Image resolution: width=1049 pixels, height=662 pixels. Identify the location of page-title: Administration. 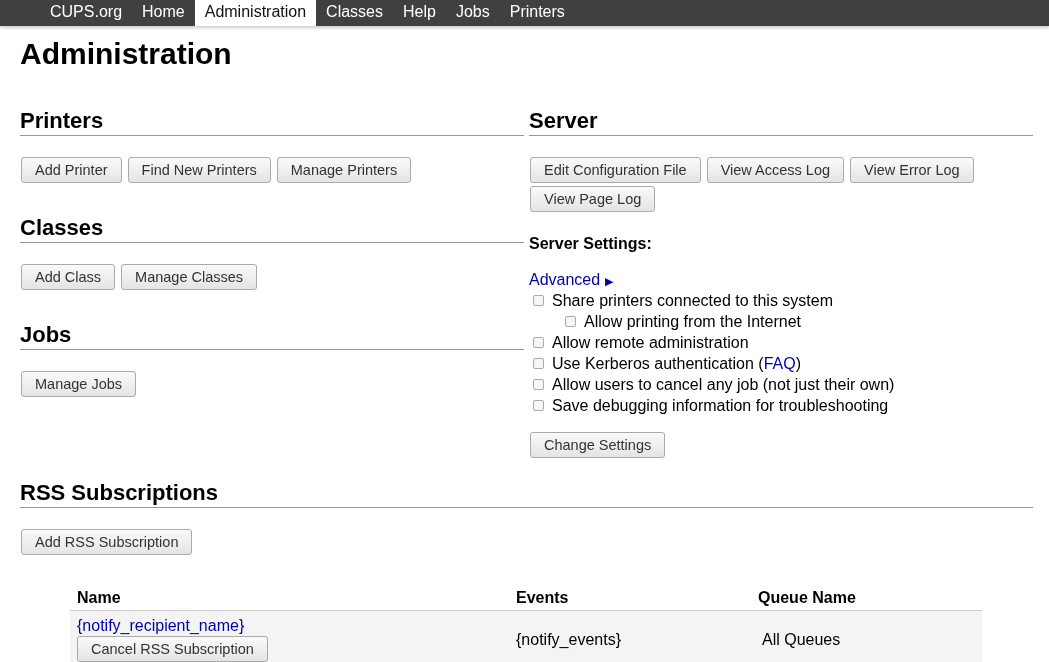
(126, 54).